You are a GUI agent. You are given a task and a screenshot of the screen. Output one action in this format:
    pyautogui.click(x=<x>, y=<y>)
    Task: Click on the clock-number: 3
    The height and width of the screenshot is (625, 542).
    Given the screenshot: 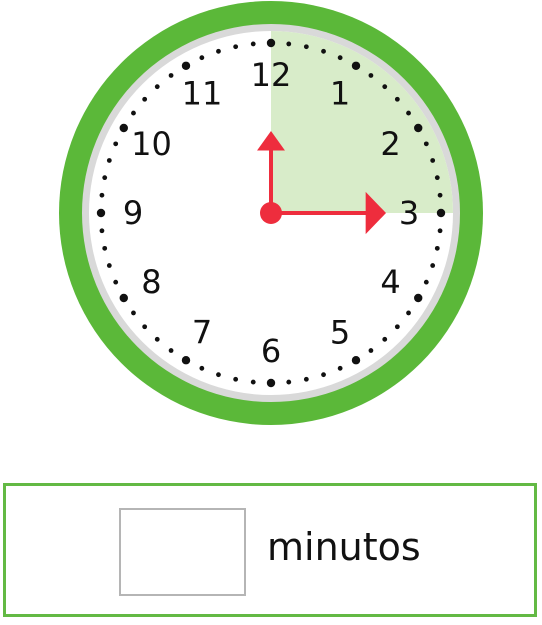 What is the action you would take?
    pyautogui.click(x=409, y=213)
    